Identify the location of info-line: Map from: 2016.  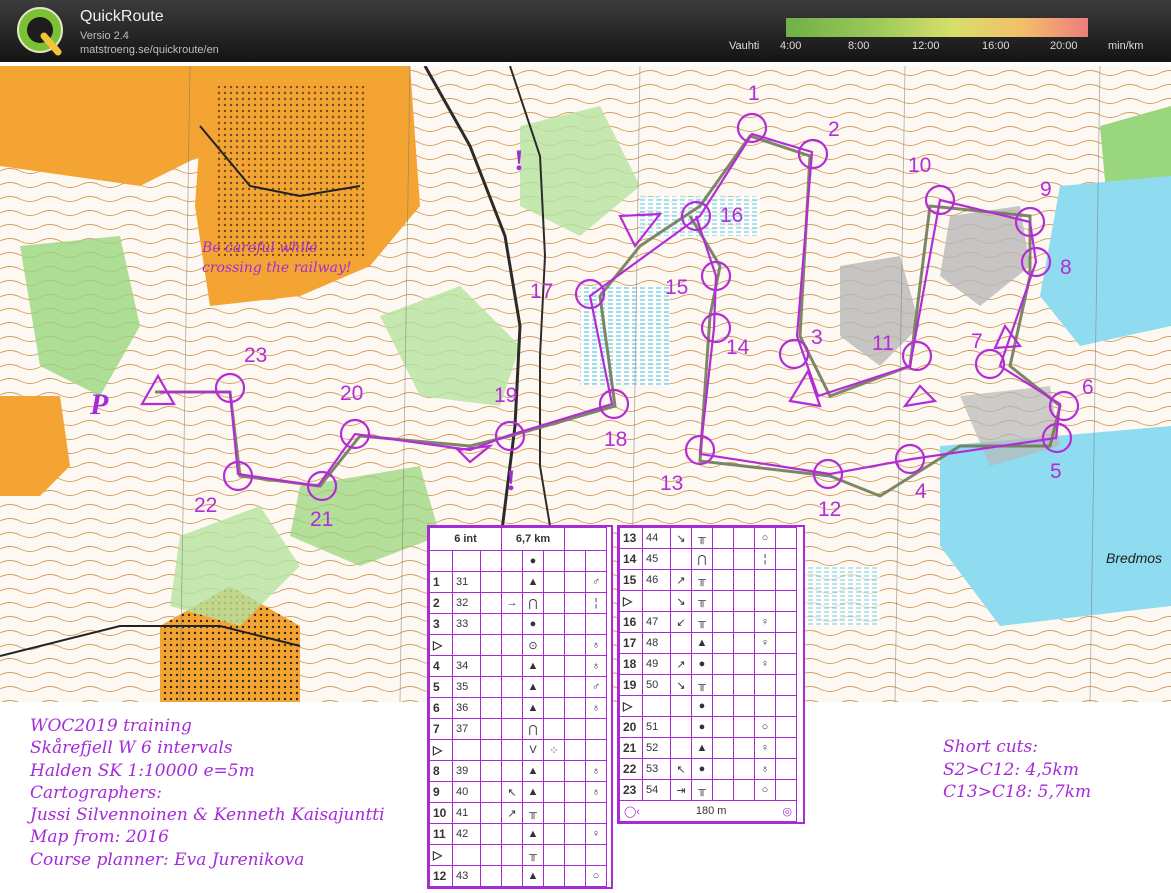
(99, 837).